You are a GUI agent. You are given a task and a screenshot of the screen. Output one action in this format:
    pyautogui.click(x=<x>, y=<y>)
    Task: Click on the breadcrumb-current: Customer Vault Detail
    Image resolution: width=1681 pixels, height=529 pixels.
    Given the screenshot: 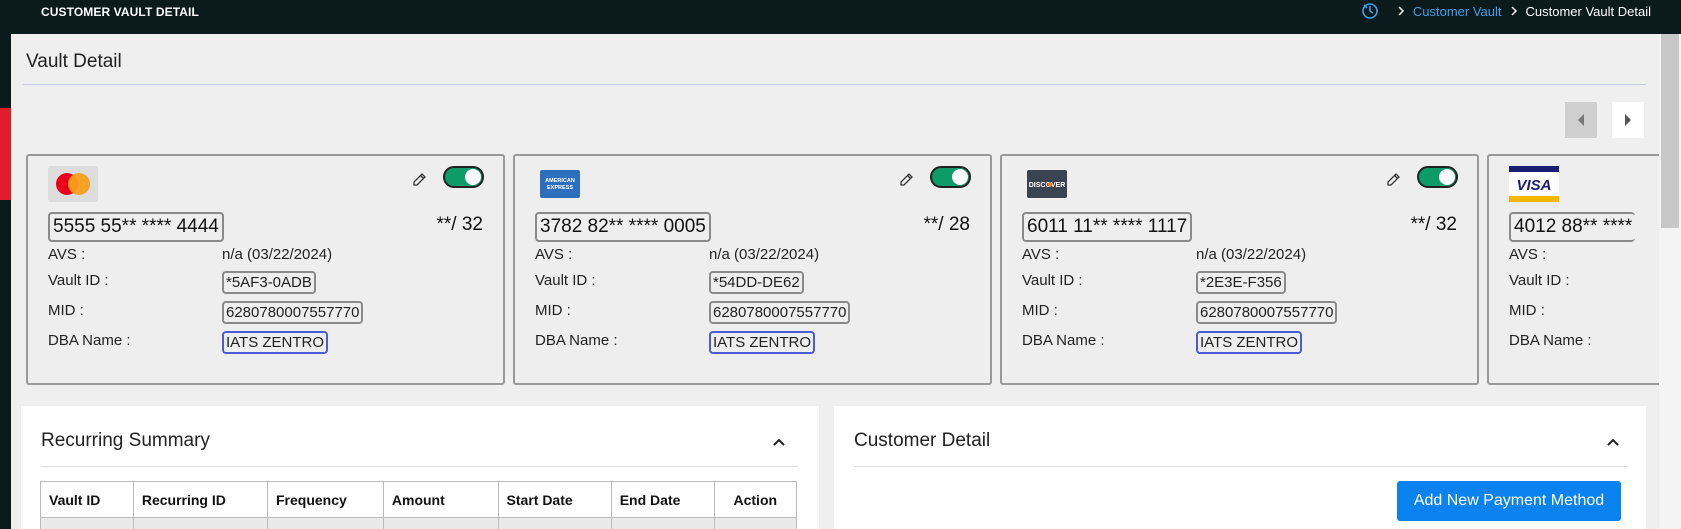 What is the action you would take?
    pyautogui.click(x=1588, y=11)
    